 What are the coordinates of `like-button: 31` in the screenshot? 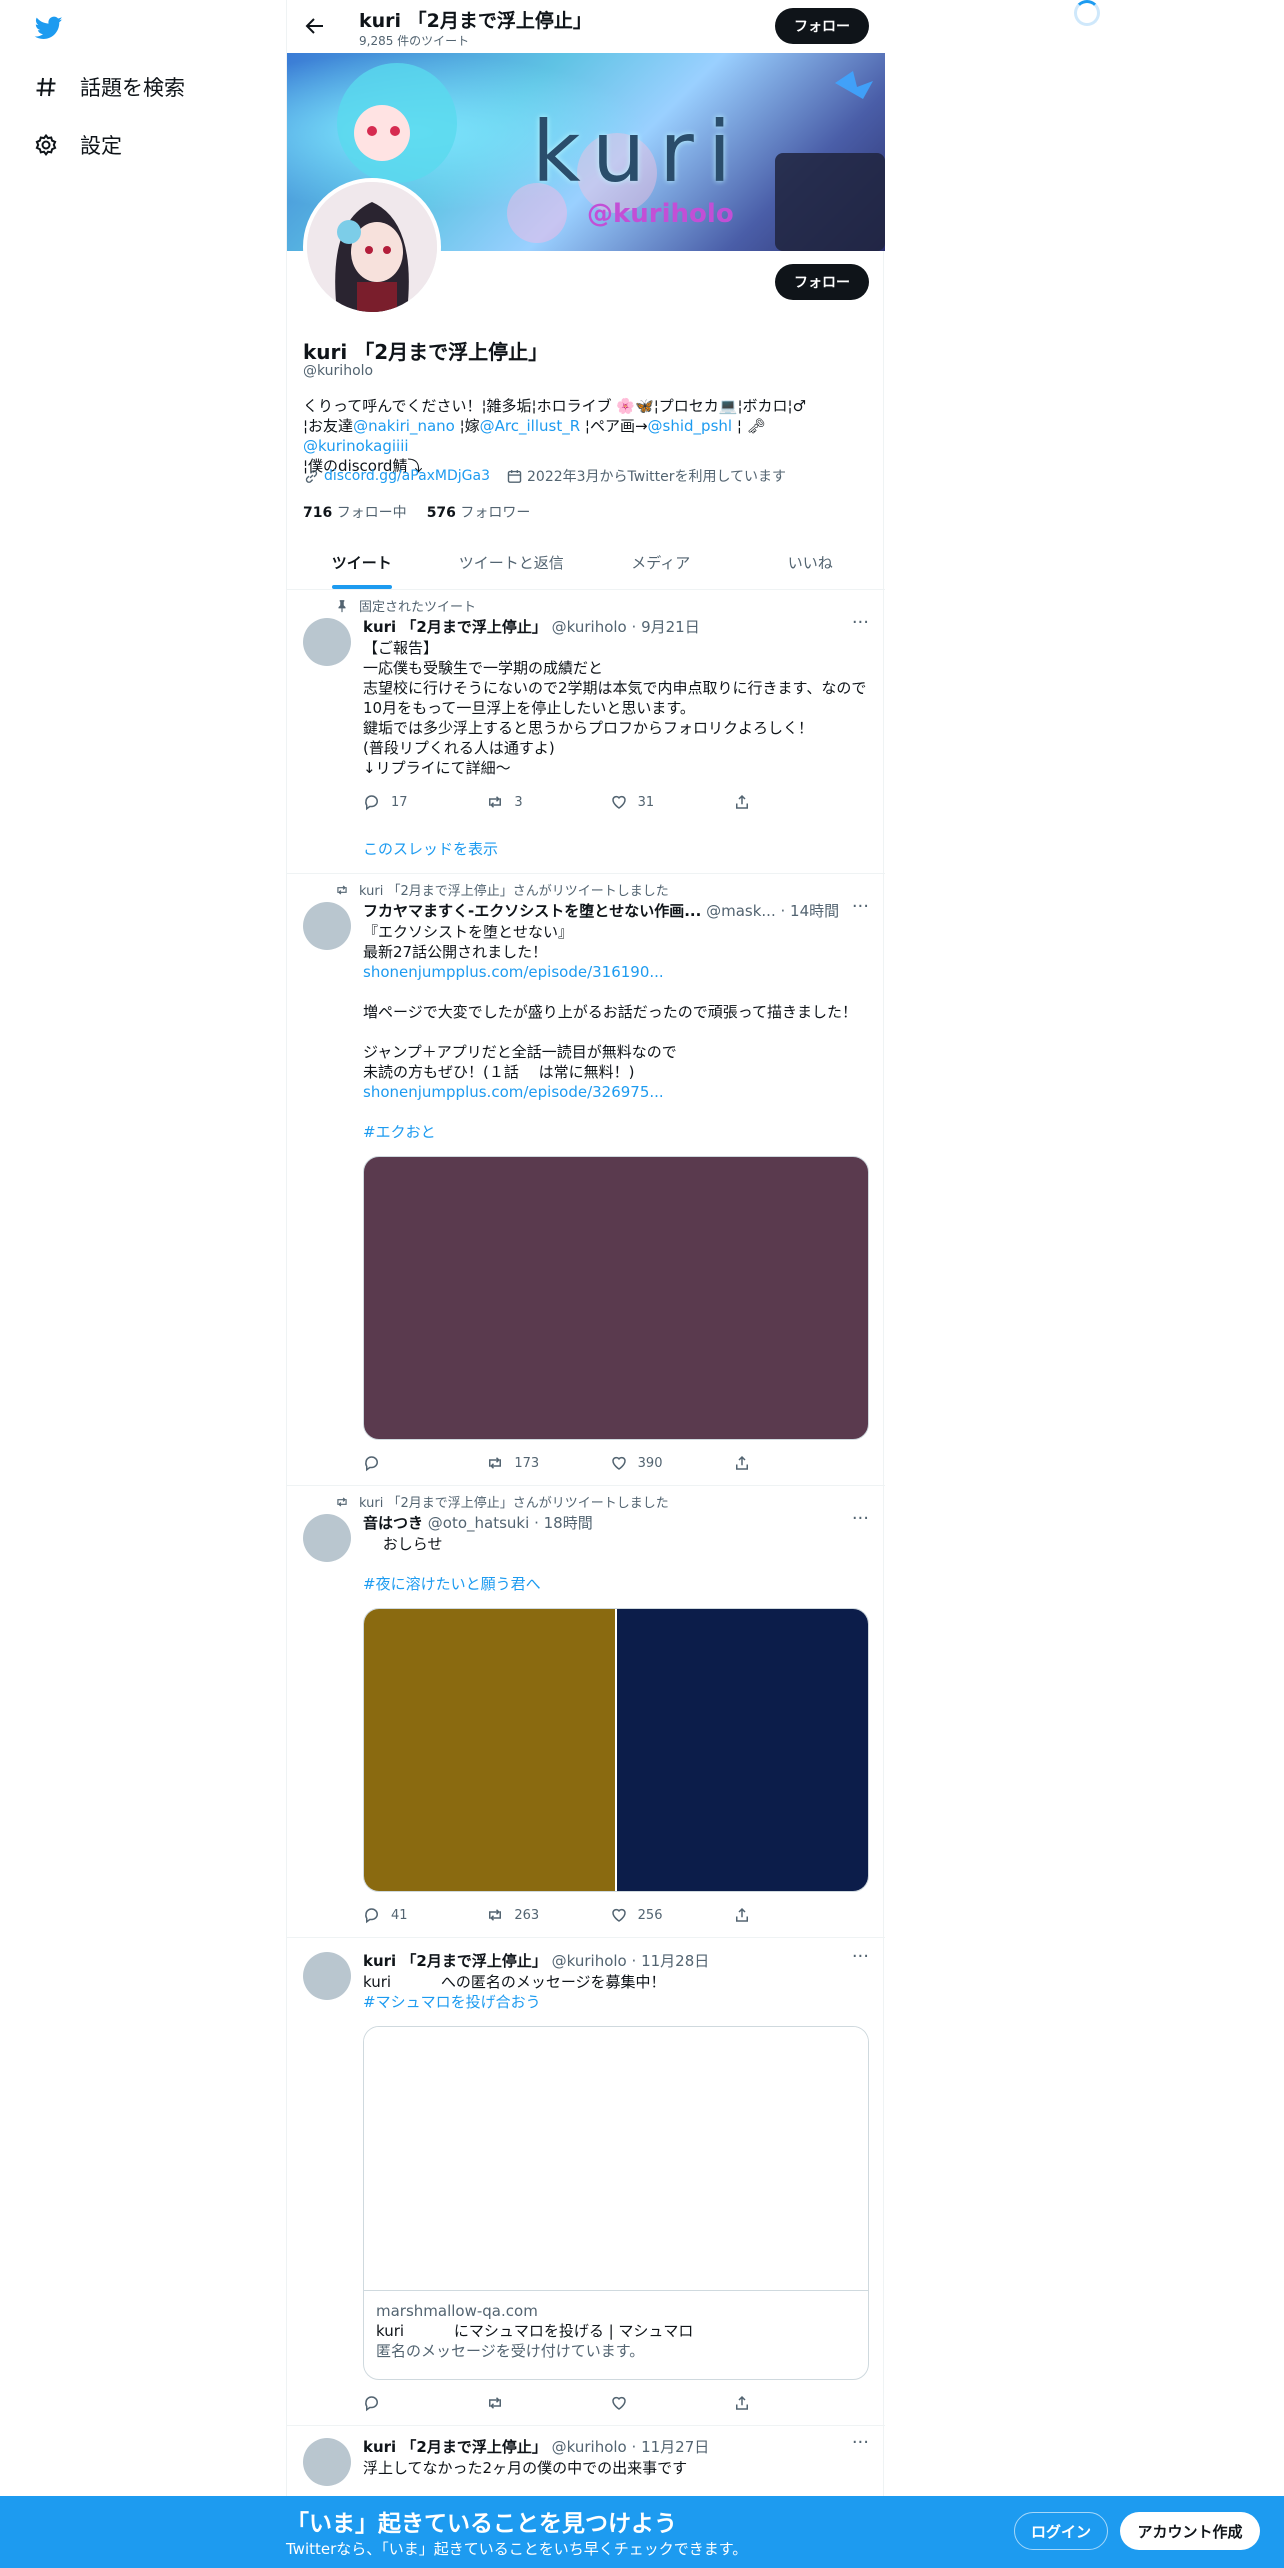 It's located at (640, 802).